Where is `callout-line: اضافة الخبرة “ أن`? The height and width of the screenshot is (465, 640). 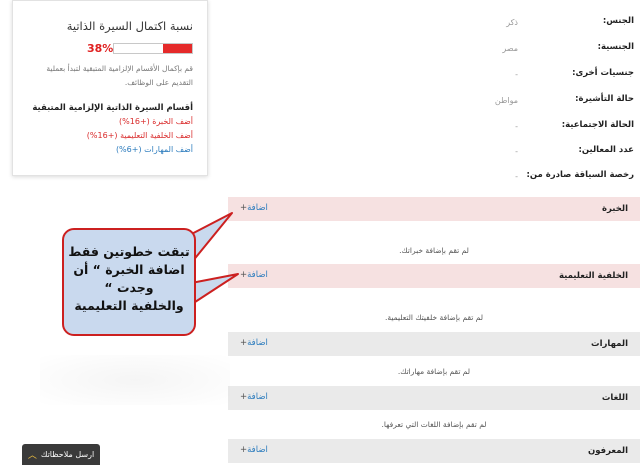 callout-line: اضافة الخبرة “ أن is located at coordinates (129, 269).